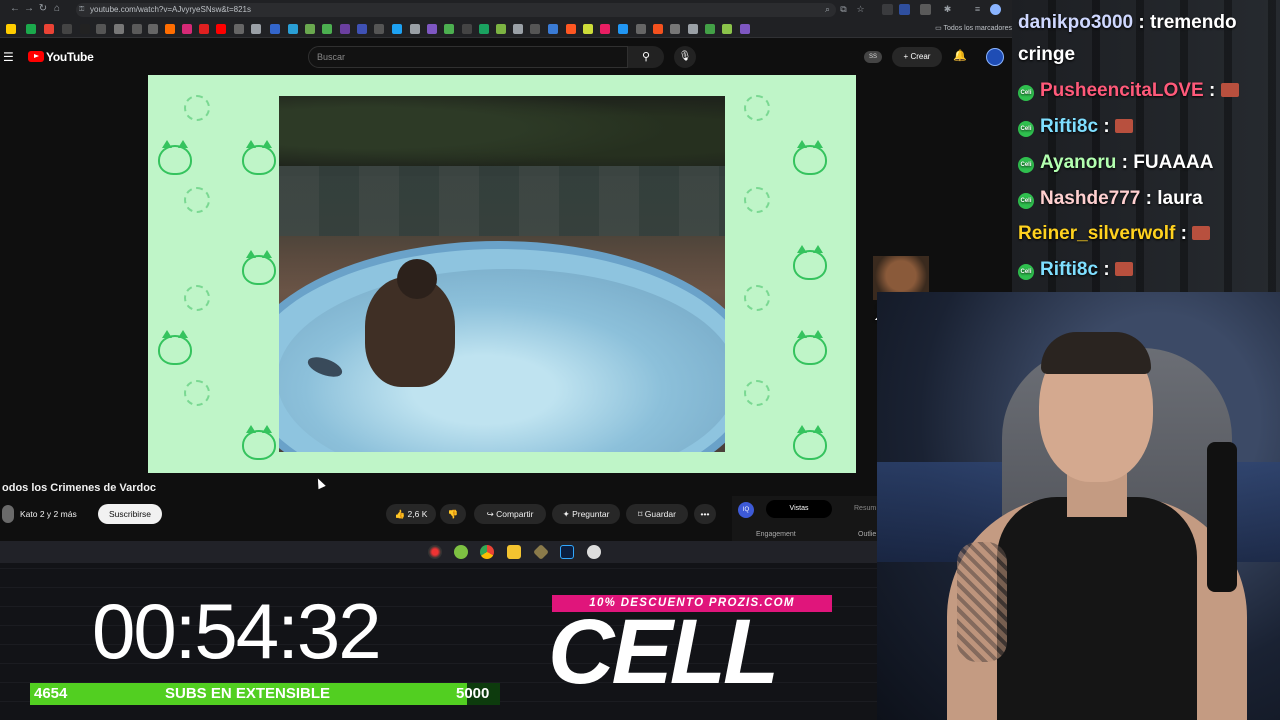 This screenshot has height=720, width=1280. Describe the element at coordinates (827, 9) in the screenshot. I see `zoom-icon: ⌕` at that location.